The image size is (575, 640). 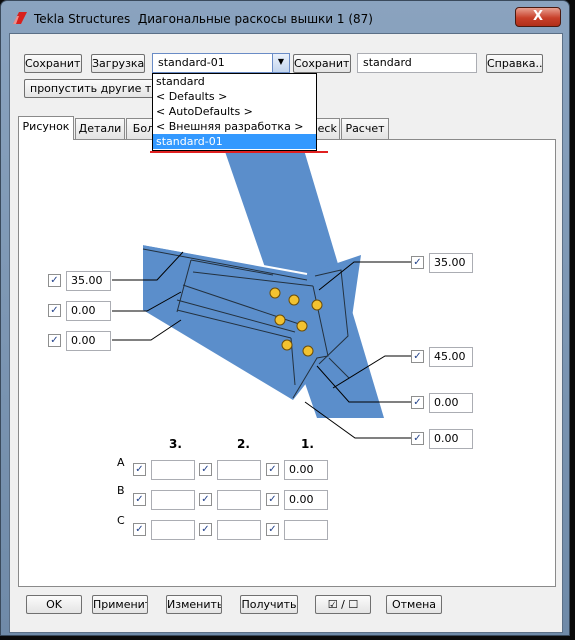 What do you see at coordinates (417, 356) in the screenshot?
I see `right-value-2-checkbox: ✓` at bounding box center [417, 356].